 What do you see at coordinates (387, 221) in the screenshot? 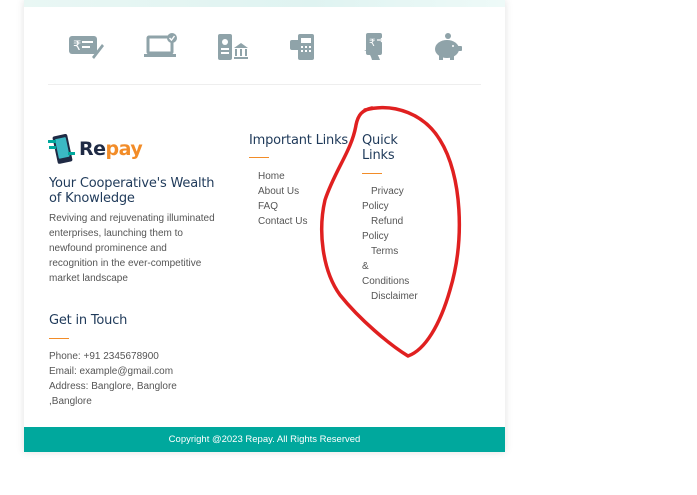
I see `link-text: Refund` at bounding box center [387, 221].